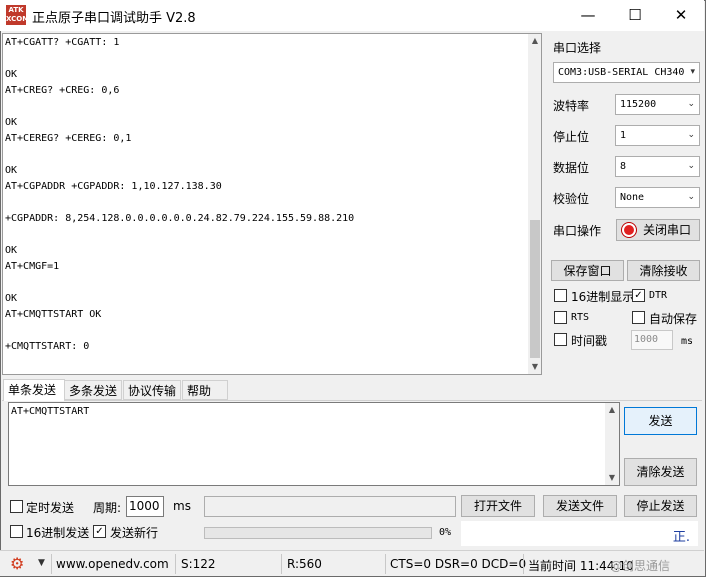 The image size is (706, 577). I want to click on sent-count: S:122, so click(198, 564).